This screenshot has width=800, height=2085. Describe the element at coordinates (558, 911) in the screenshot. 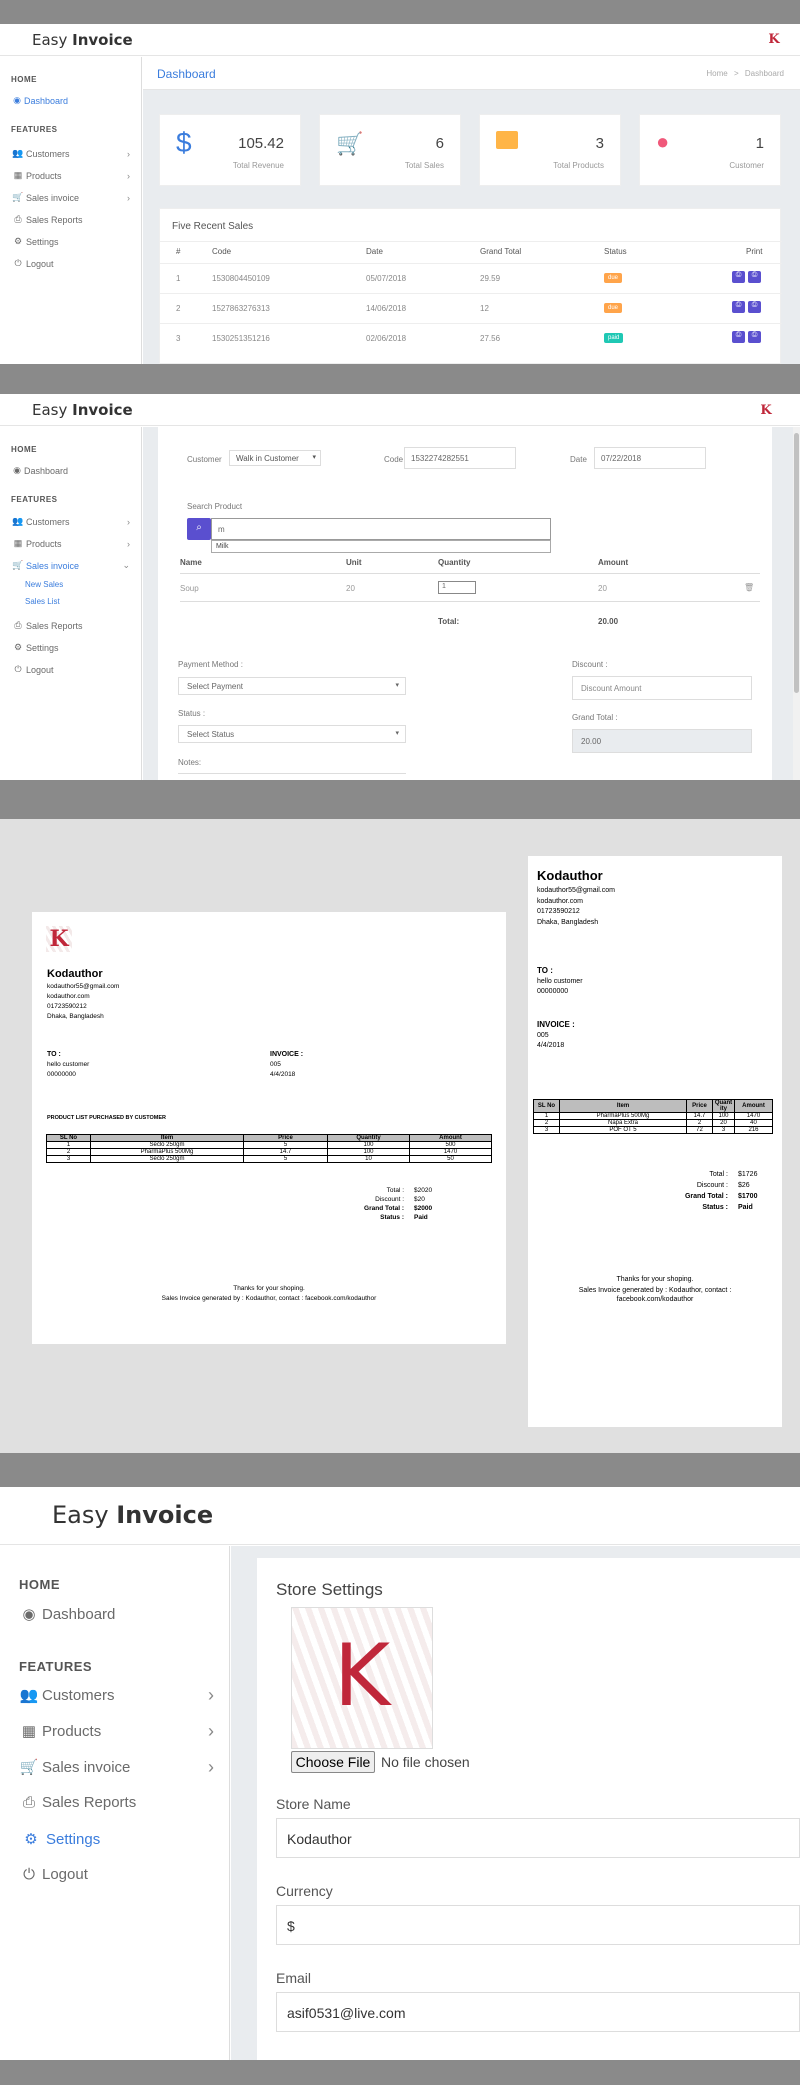

I see `company-phone: 01723590212` at that location.